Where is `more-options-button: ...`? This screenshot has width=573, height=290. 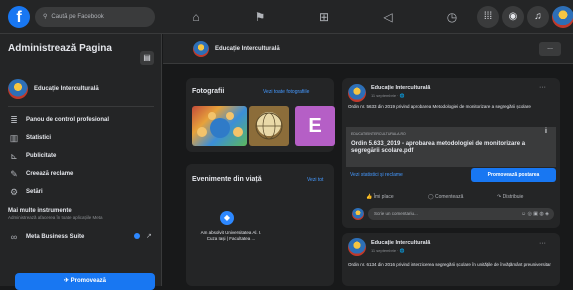 more-options-button: ... is located at coordinates (550, 49).